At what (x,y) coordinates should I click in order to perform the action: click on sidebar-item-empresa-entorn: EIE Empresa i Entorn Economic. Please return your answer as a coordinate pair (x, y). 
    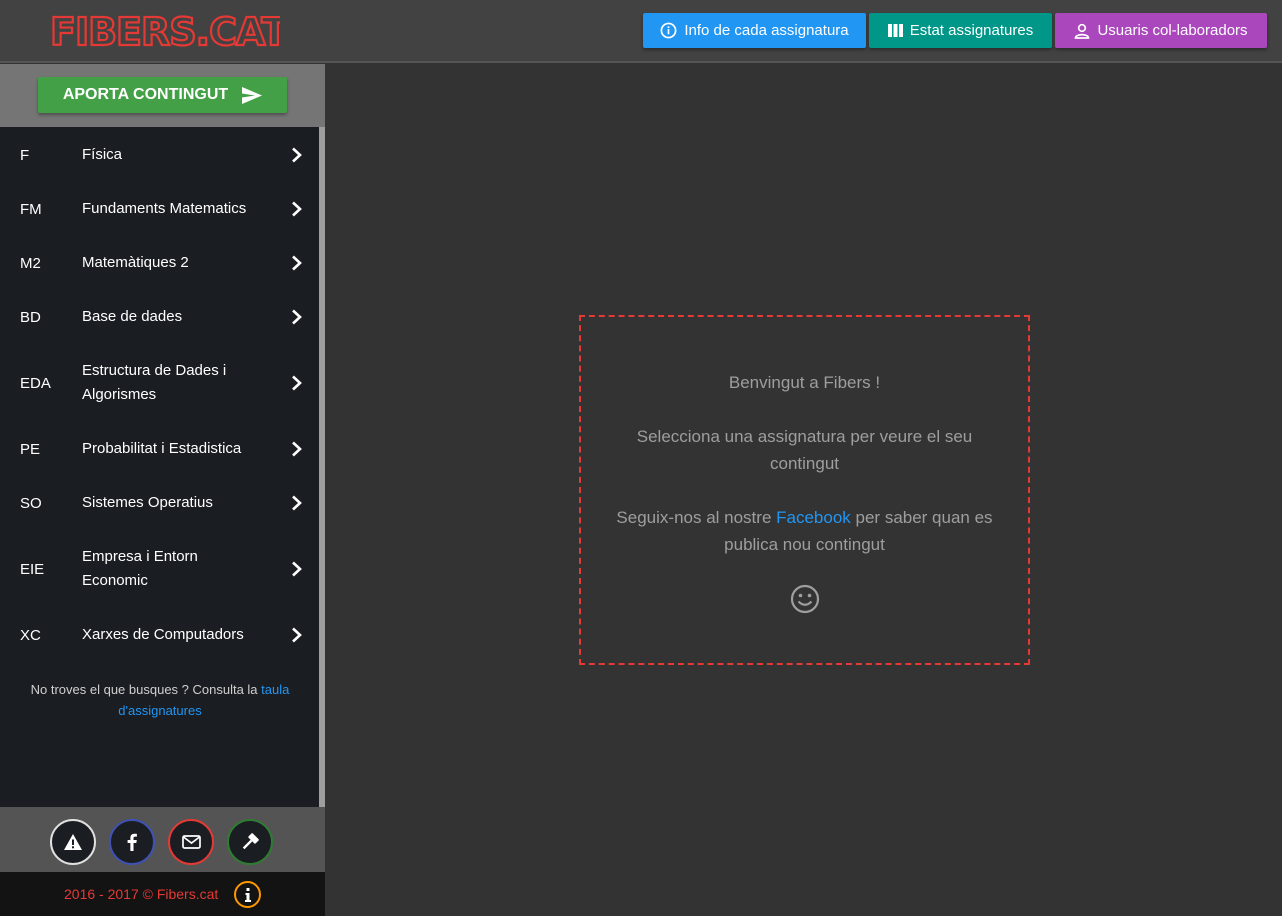
    Looking at the image, I should click on (159, 569).